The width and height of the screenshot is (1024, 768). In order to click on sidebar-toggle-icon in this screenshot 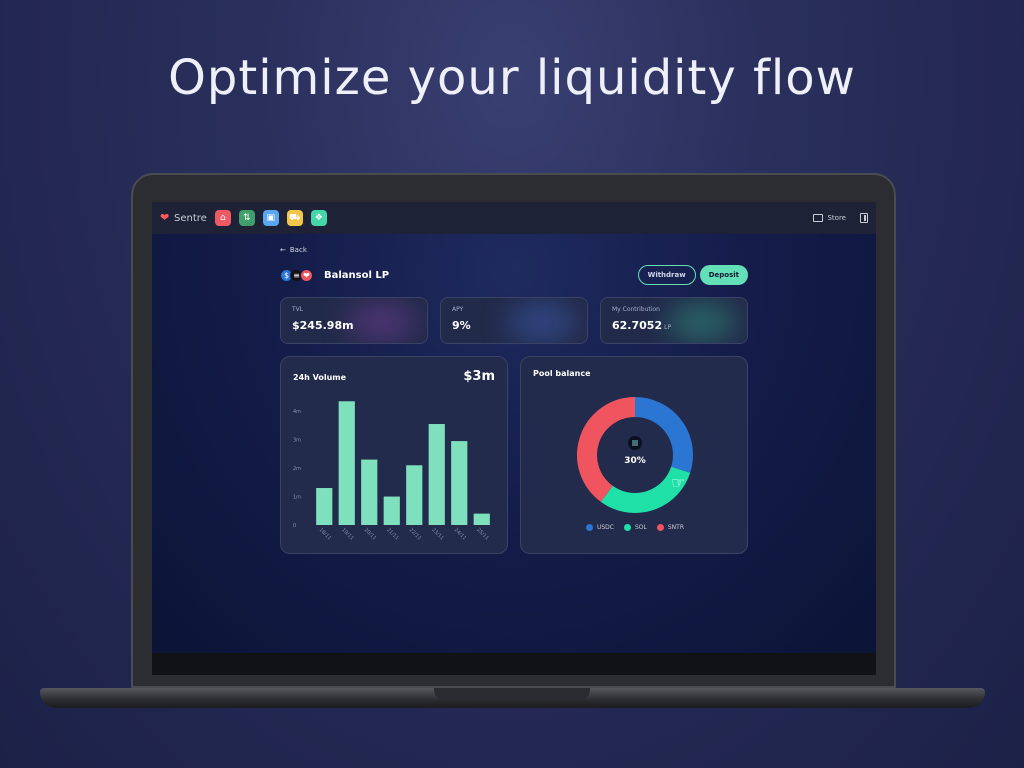, I will do `click(864, 218)`.